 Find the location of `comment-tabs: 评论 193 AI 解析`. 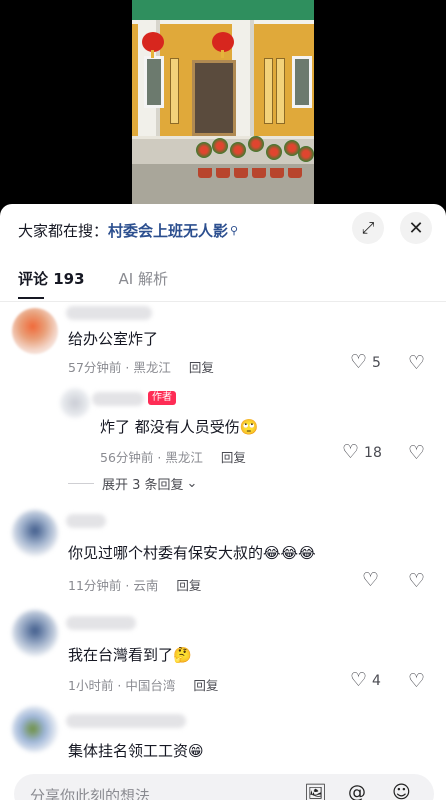

comment-tabs: 评论 193 AI 解析 is located at coordinates (93, 283).